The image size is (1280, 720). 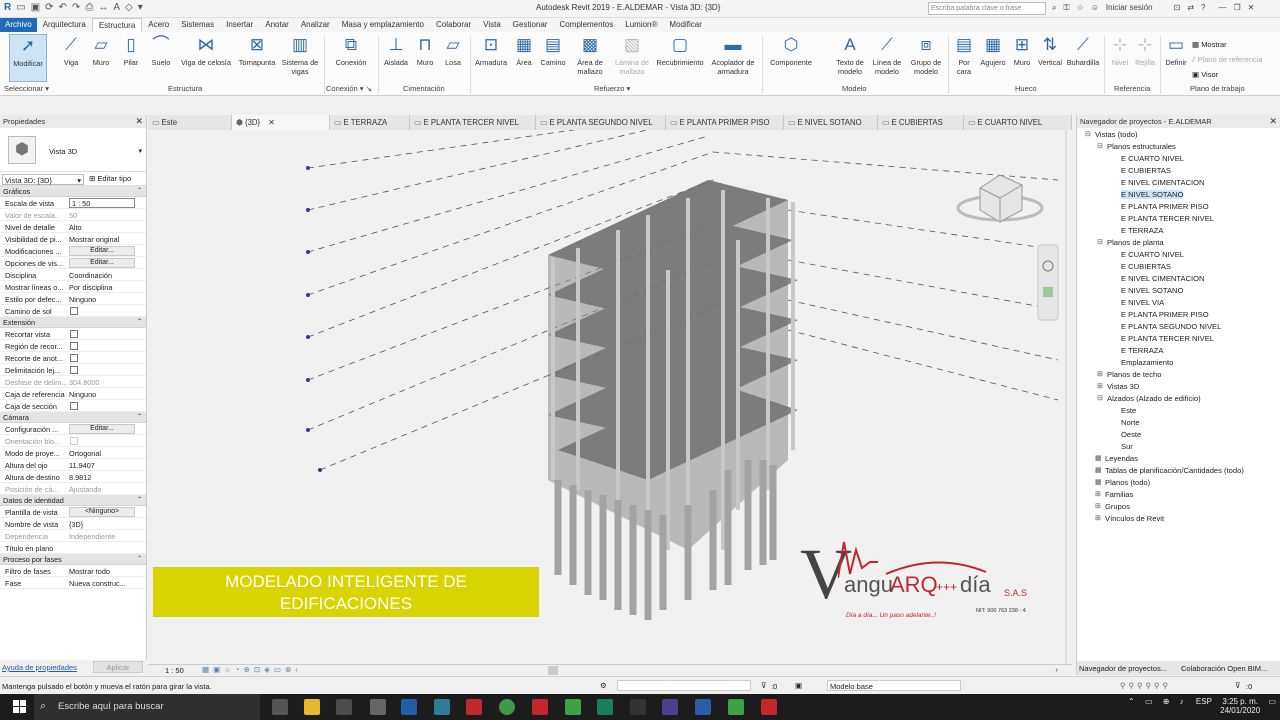 What do you see at coordinates (987, 8) in the screenshot?
I see `help-search-input: Escriba palabra clave o frase` at bounding box center [987, 8].